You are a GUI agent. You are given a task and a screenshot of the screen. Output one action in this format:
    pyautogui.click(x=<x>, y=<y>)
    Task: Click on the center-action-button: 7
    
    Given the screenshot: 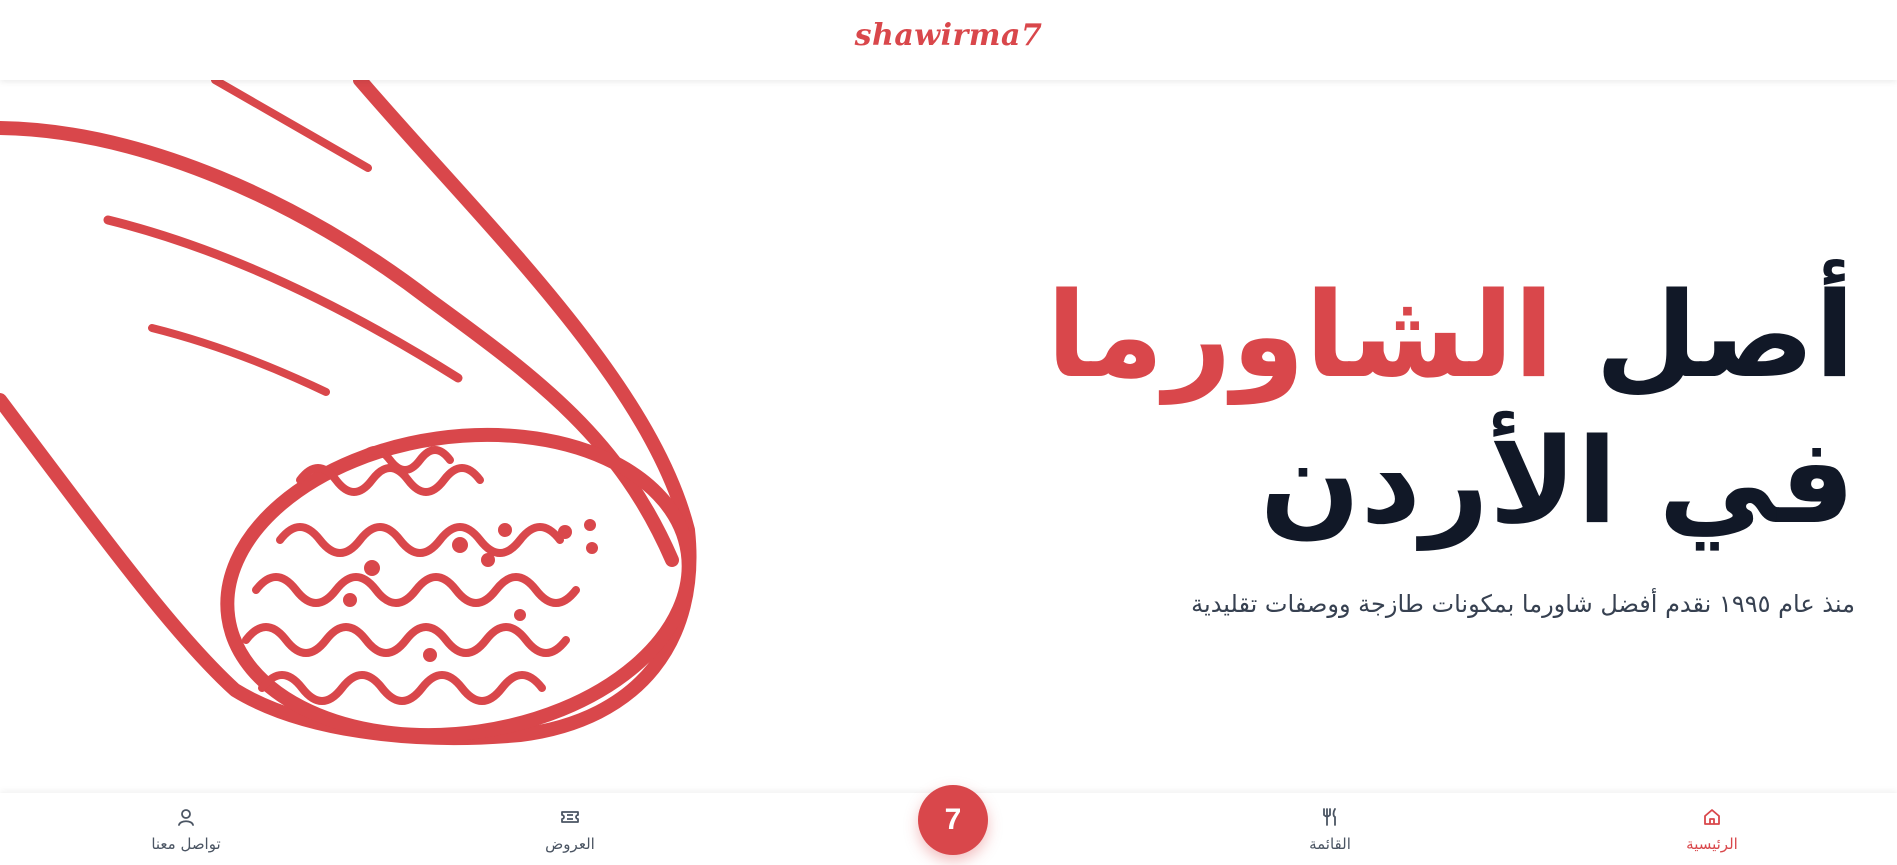 What is the action you would take?
    pyautogui.click(x=953, y=820)
    